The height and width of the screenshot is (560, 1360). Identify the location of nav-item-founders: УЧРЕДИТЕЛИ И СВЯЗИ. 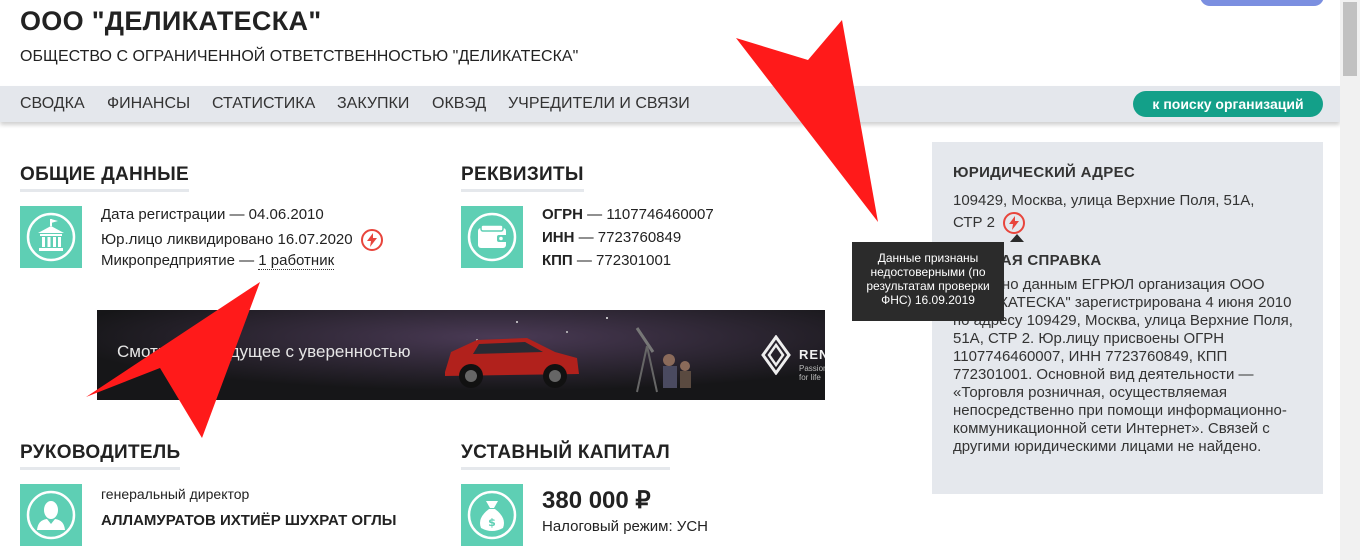
(599, 104).